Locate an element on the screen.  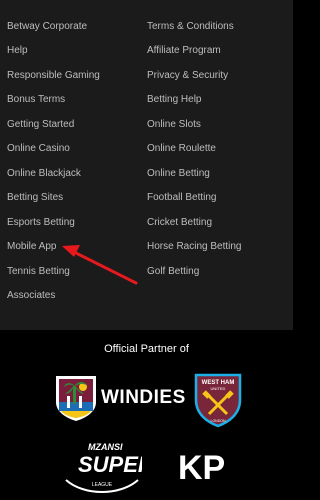
west-ham-line3: LONDON is located at coordinates (218, 421).